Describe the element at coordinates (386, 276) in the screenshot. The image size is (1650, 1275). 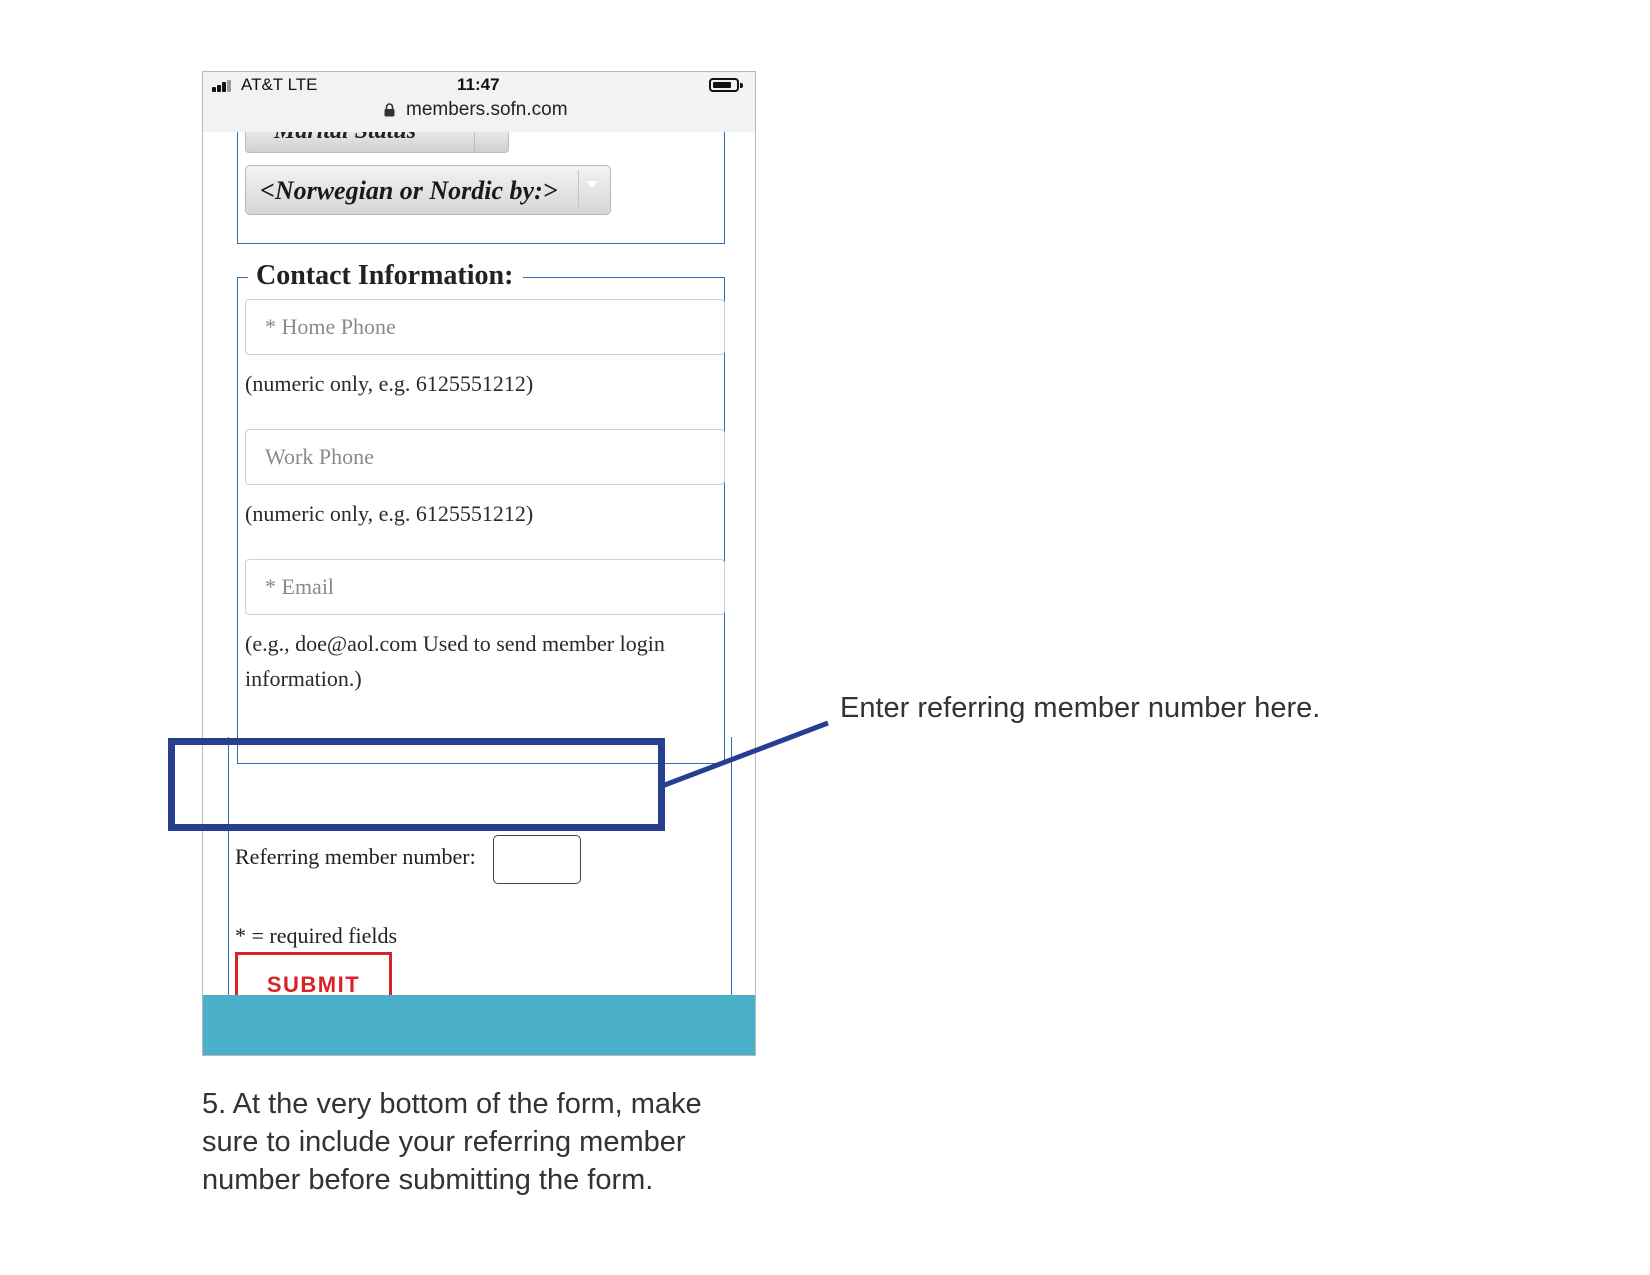
I see `contact-legend: Contact Information:` at that location.